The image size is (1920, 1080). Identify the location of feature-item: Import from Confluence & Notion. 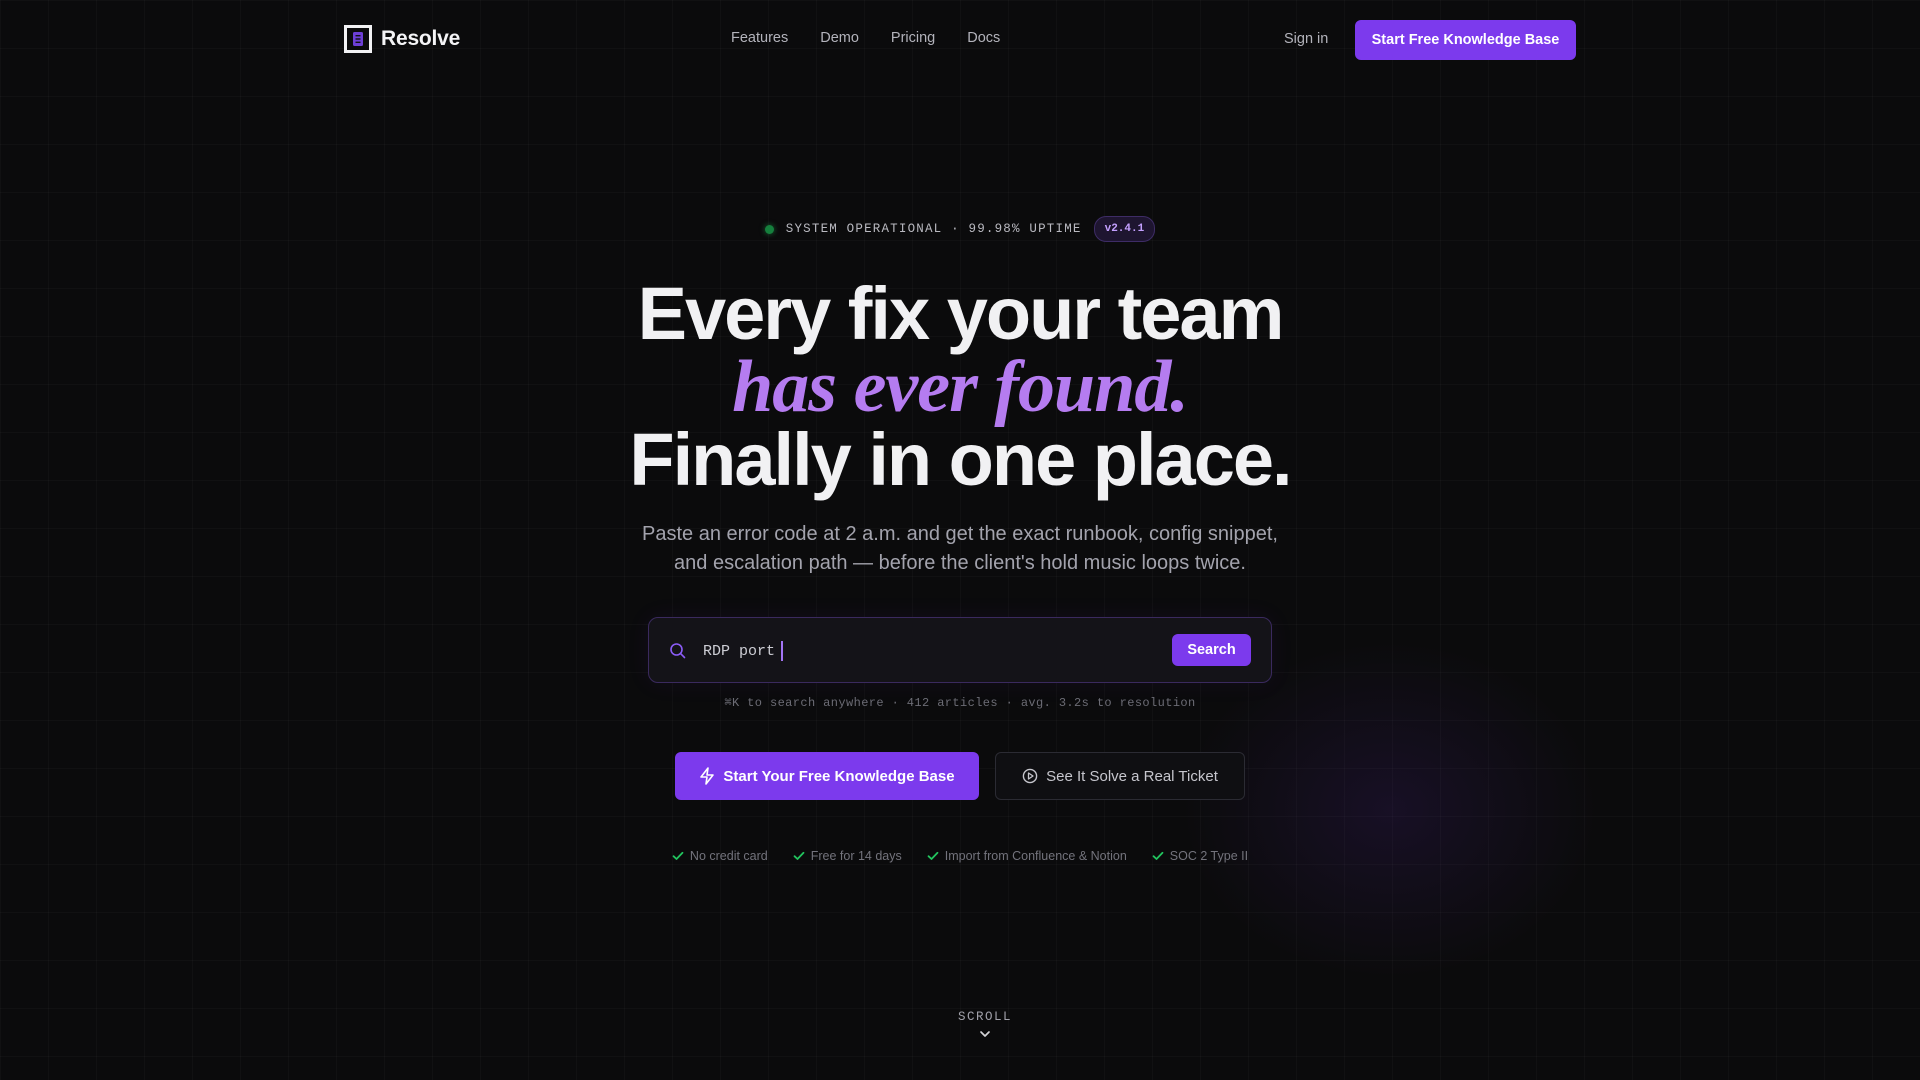
(1027, 856).